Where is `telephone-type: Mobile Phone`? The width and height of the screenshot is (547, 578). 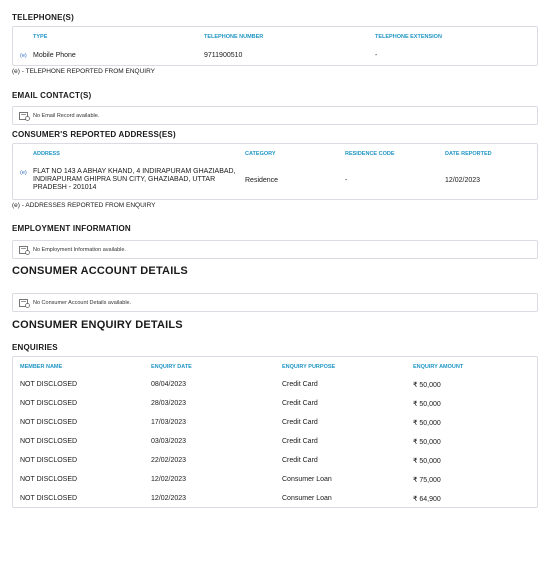 telephone-type: Mobile Phone is located at coordinates (54, 55).